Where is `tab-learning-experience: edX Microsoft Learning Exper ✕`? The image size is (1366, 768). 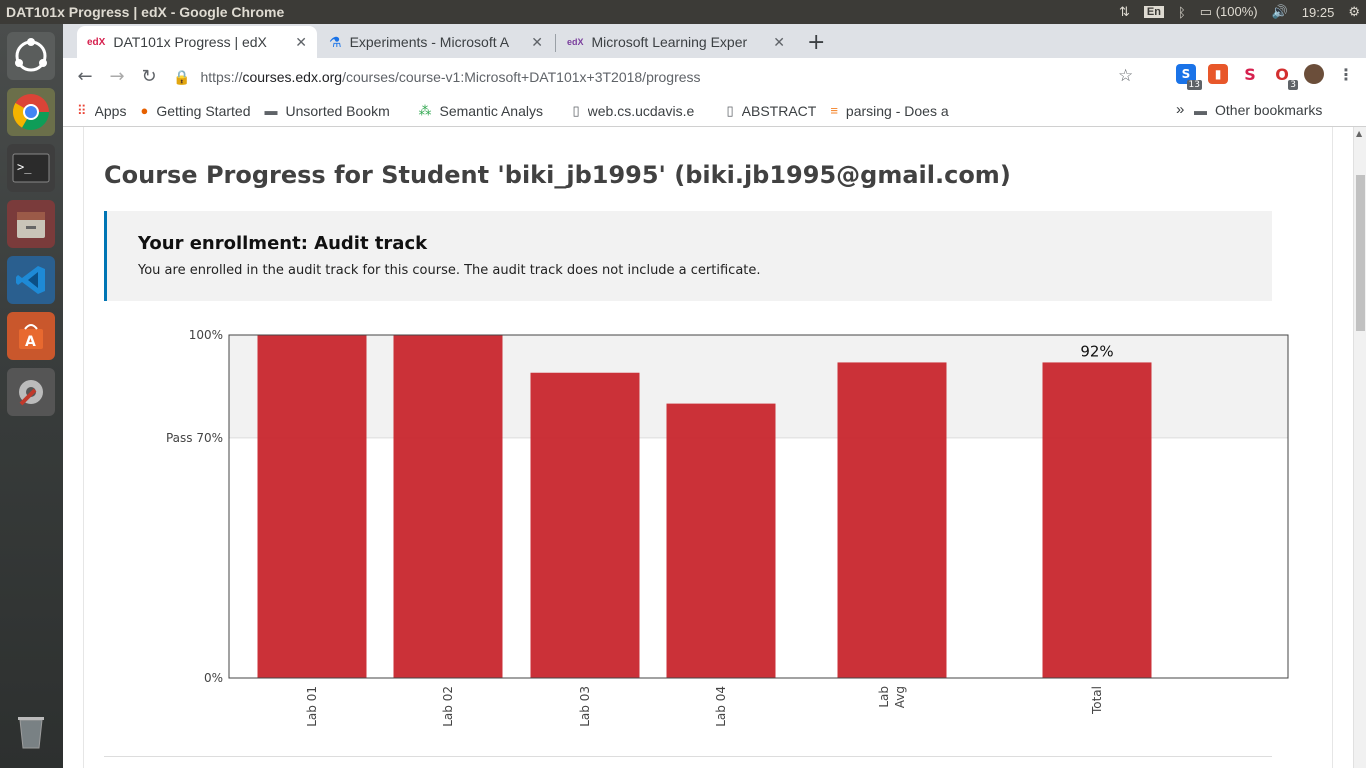
tab-learning-experience: edX Microsoft Learning Exper ✕ is located at coordinates (676, 42).